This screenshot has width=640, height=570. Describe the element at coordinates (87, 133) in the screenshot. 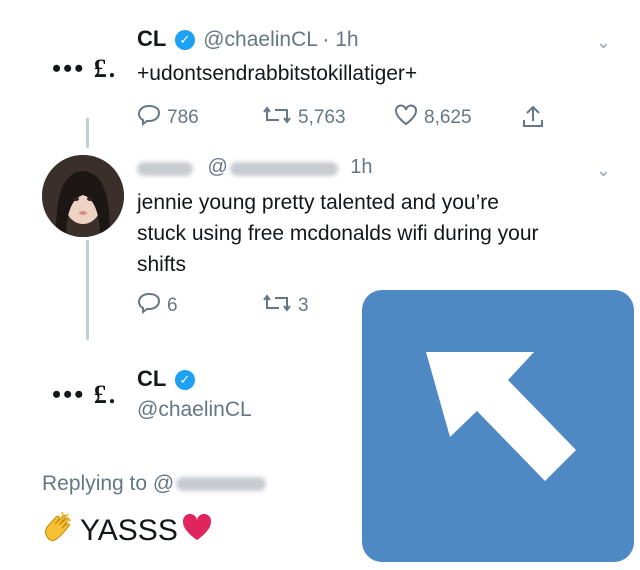

I see `thread-line-top` at that location.